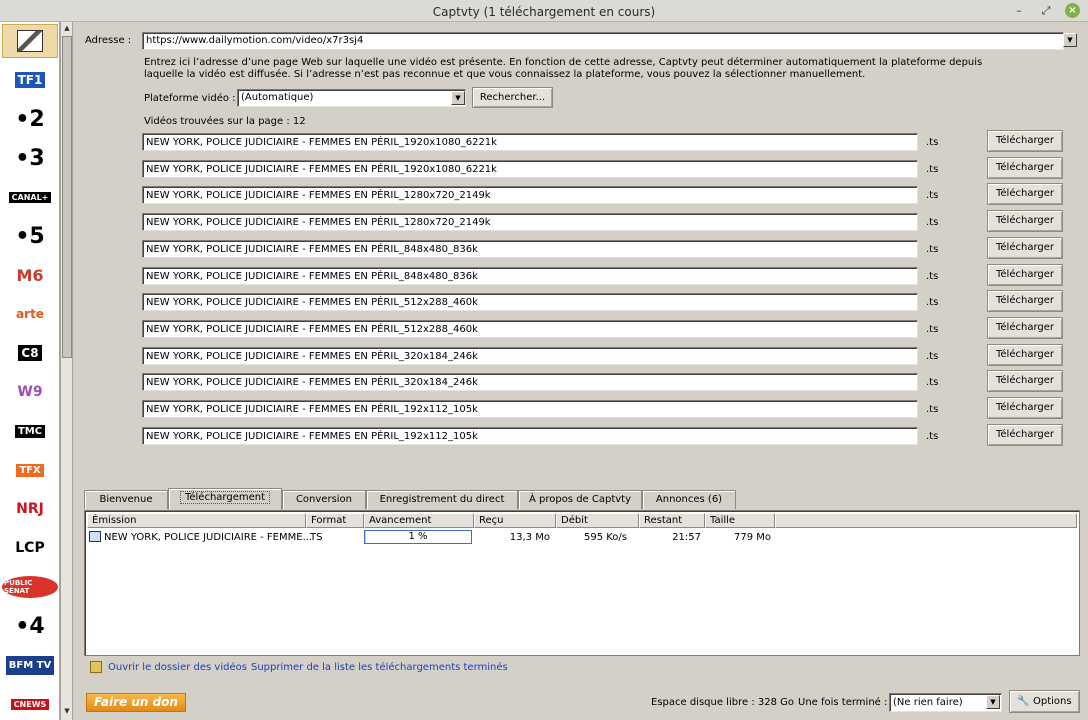  I want to click on channel-france-4: •4, so click(30, 626).